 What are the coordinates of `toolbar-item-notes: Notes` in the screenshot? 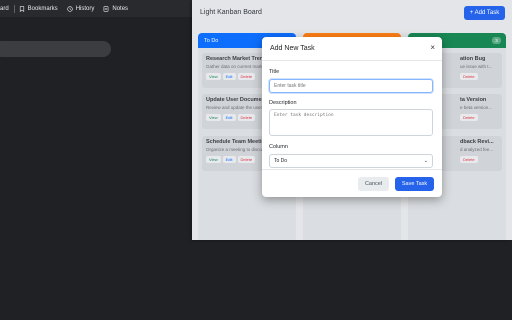 It's located at (115, 9).